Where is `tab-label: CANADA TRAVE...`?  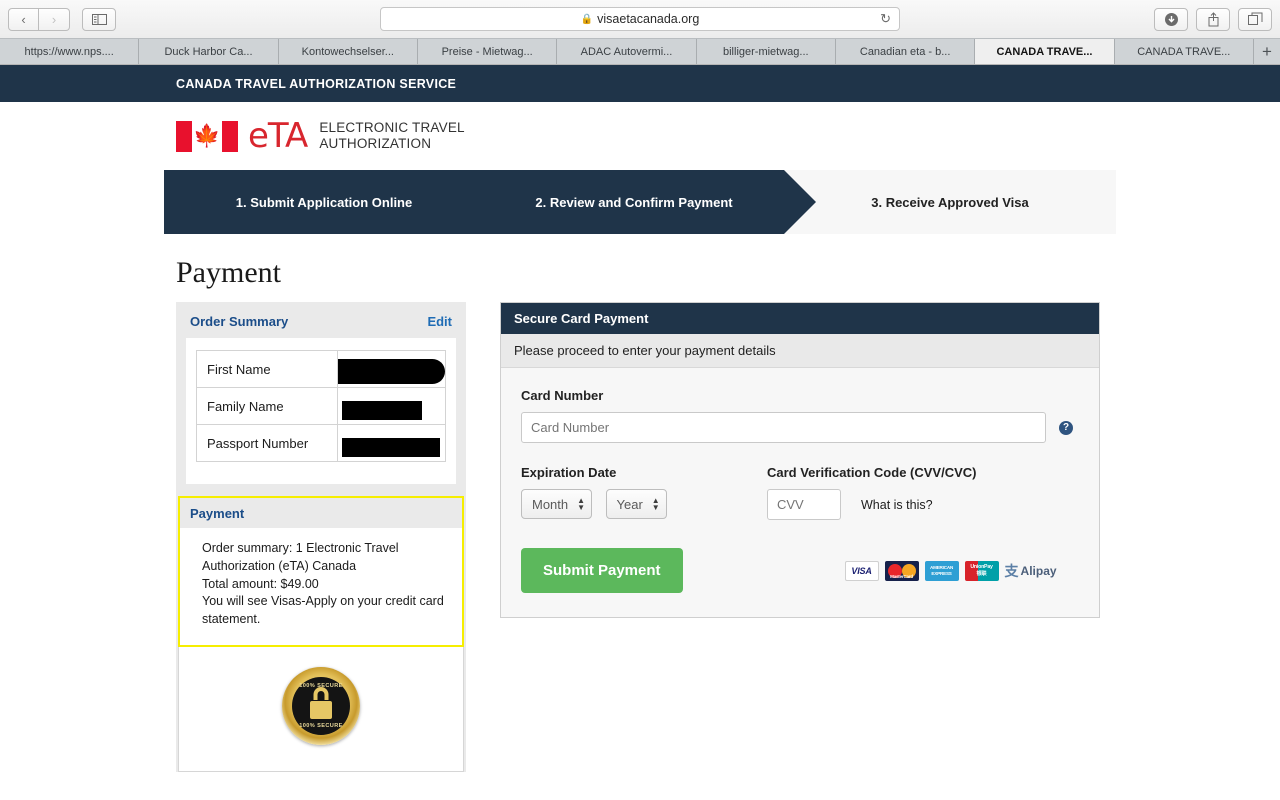 tab-label: CANADA TRAVE... is located at coordinates (1044, 51).